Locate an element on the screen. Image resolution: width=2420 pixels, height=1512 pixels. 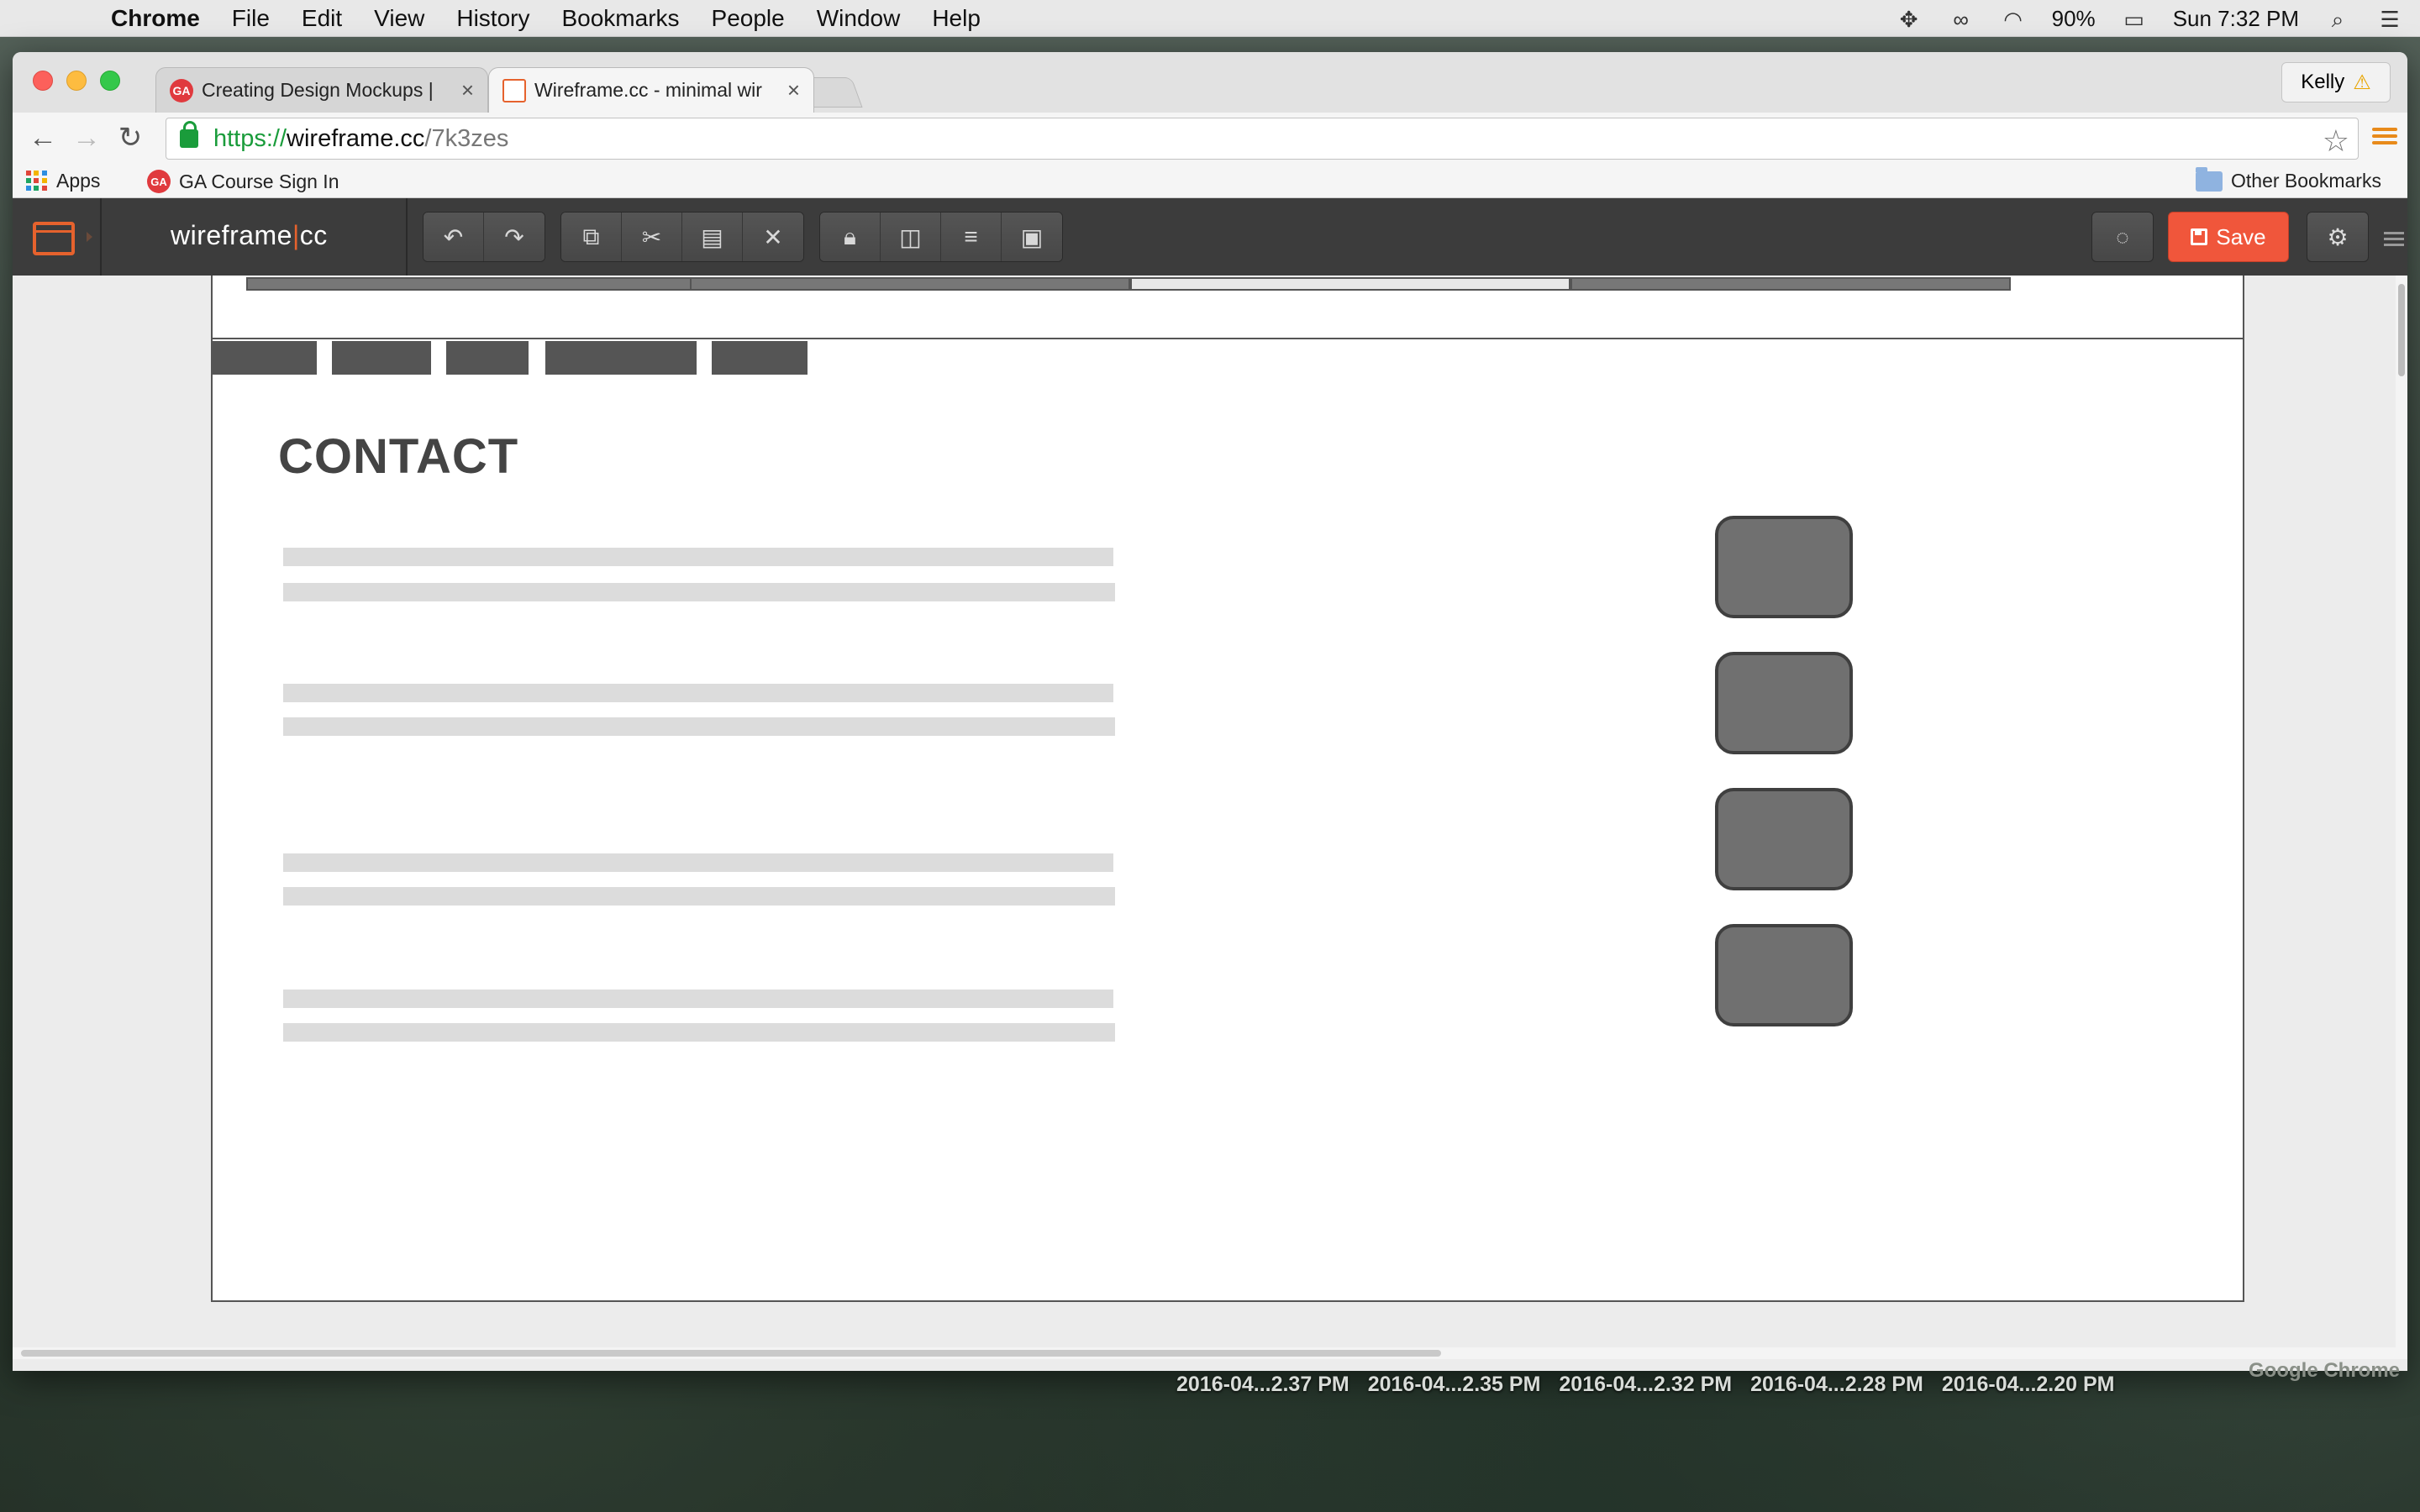
desktop-file: 2016-04...2.20 PM is located at coordinates (2029, 1385).